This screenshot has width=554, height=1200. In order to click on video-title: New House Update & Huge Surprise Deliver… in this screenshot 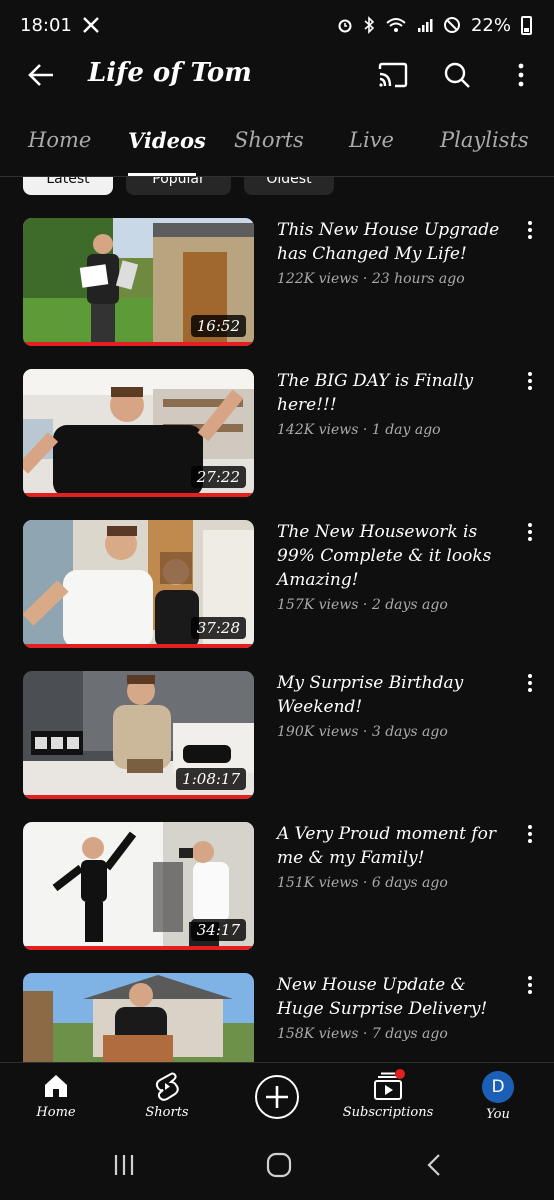, I will do `click(397, 997)`.